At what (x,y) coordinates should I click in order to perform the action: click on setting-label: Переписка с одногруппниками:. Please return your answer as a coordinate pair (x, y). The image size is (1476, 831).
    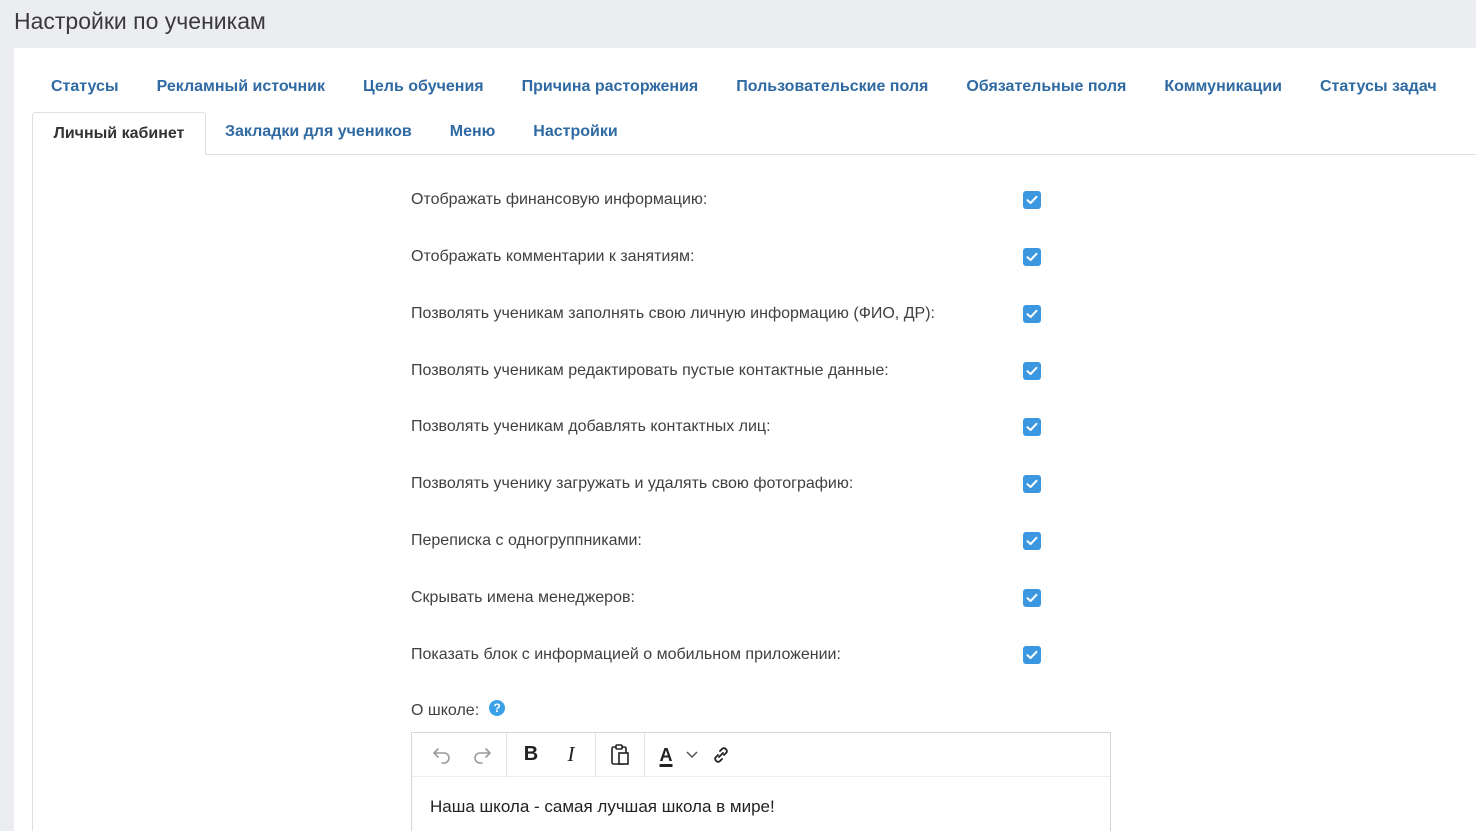
    Looking at the image, I should click on (526, 540).